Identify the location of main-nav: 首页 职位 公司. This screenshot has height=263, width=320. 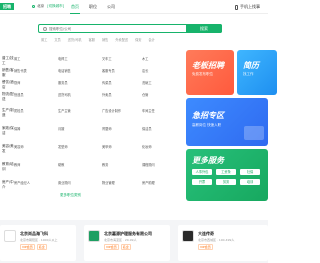
(93, 7).